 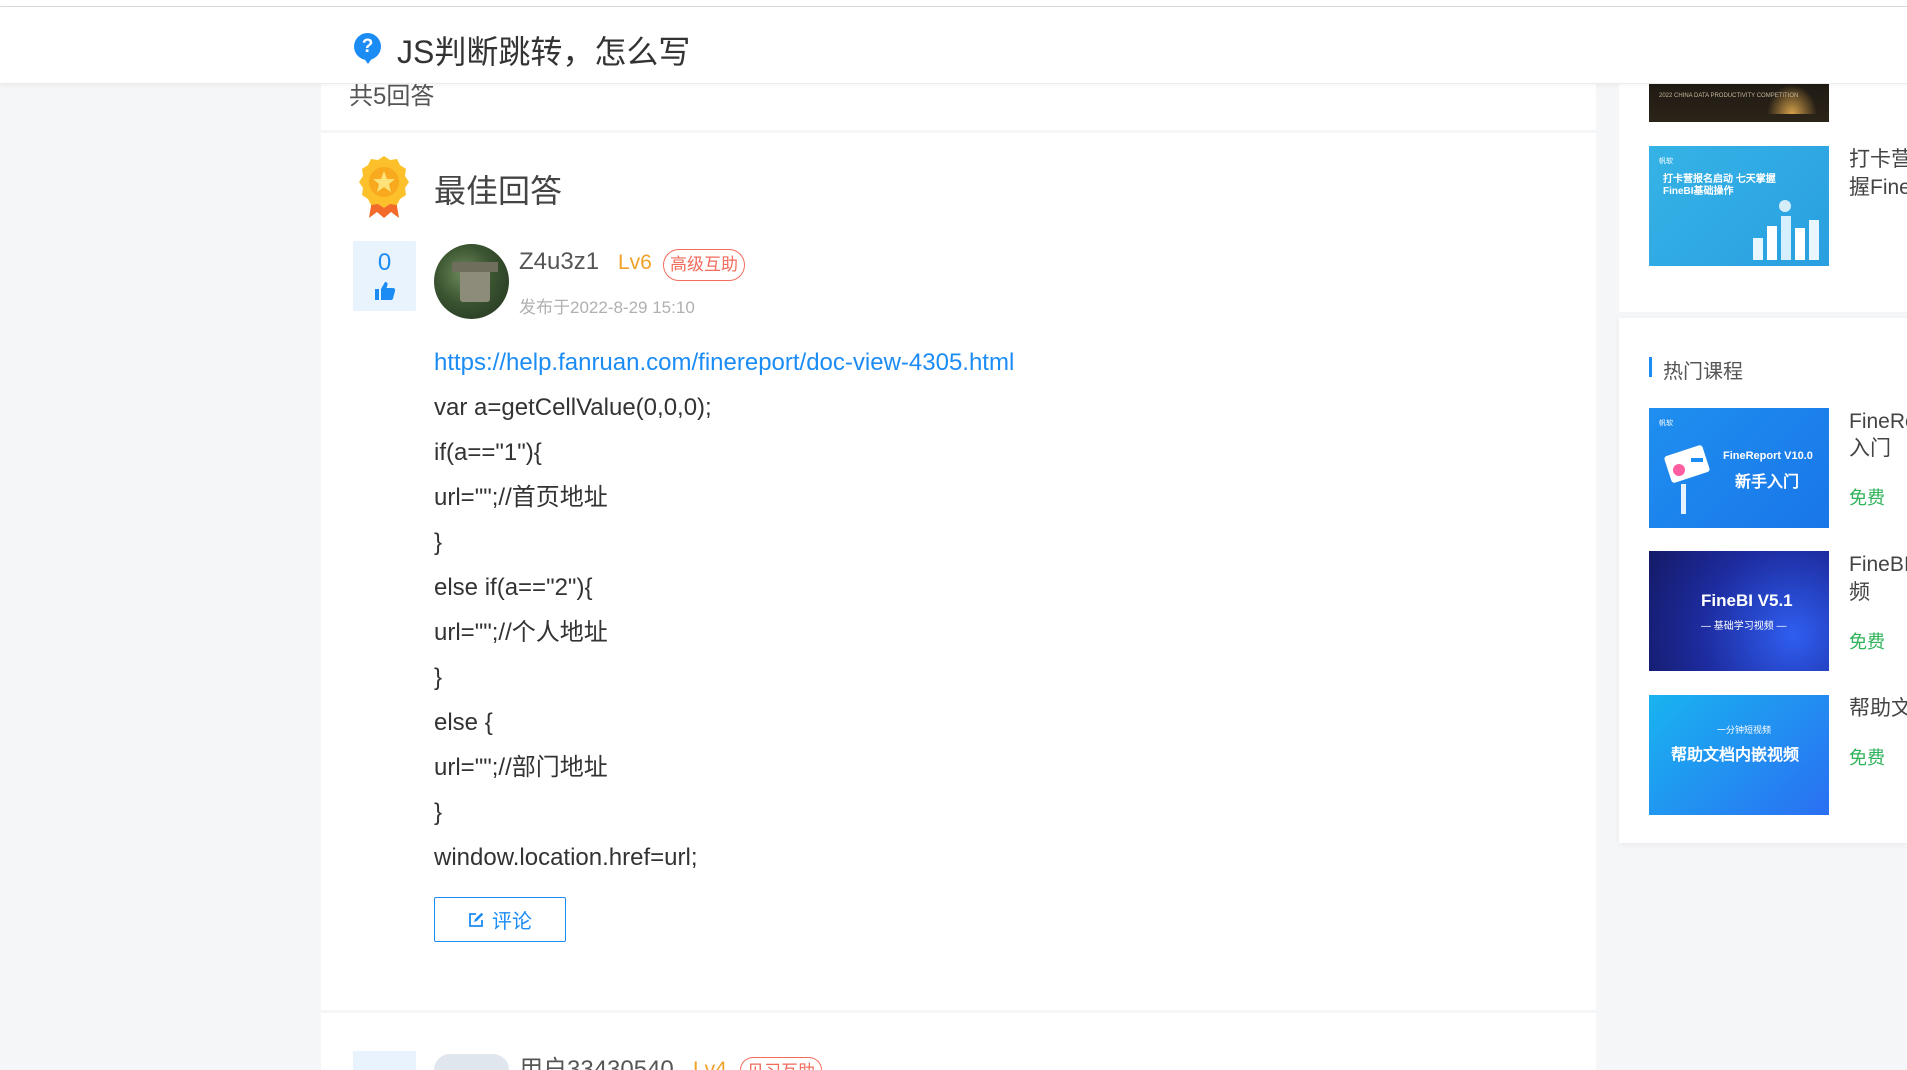 I want to click on course-image-subtitle: 一分钟短视频, so click(x=1744, y=730).